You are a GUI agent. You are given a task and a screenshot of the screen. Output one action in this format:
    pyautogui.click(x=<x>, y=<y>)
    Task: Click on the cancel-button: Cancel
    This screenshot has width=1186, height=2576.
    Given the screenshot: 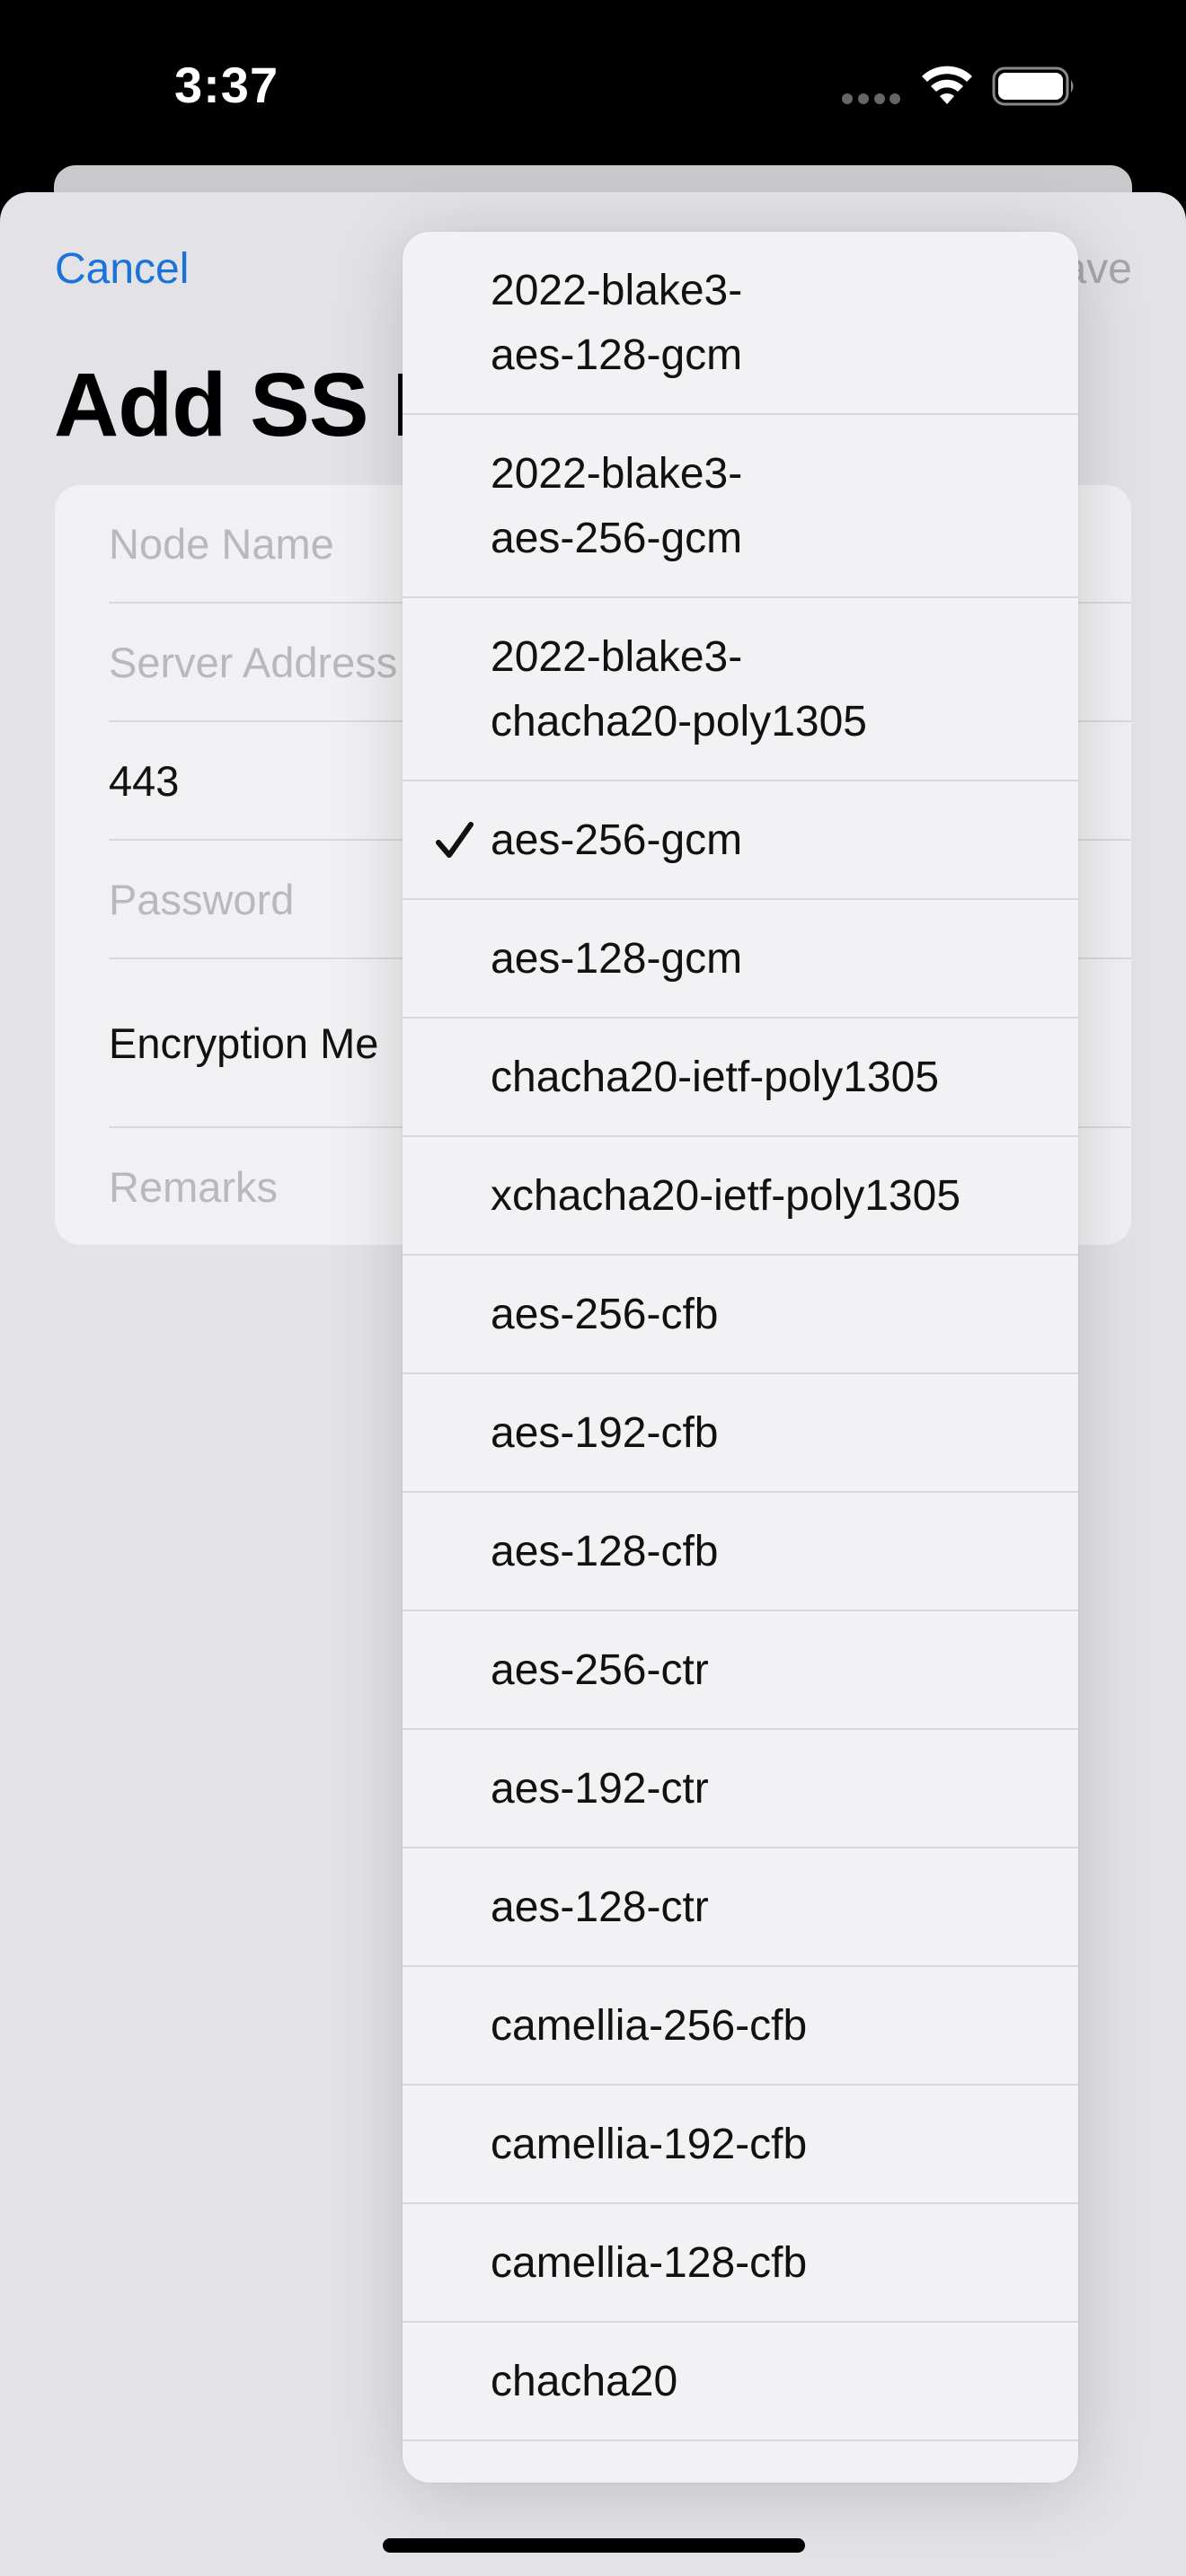 What is the action you would take?
    pyautogui.click(x=122, y=269)
    